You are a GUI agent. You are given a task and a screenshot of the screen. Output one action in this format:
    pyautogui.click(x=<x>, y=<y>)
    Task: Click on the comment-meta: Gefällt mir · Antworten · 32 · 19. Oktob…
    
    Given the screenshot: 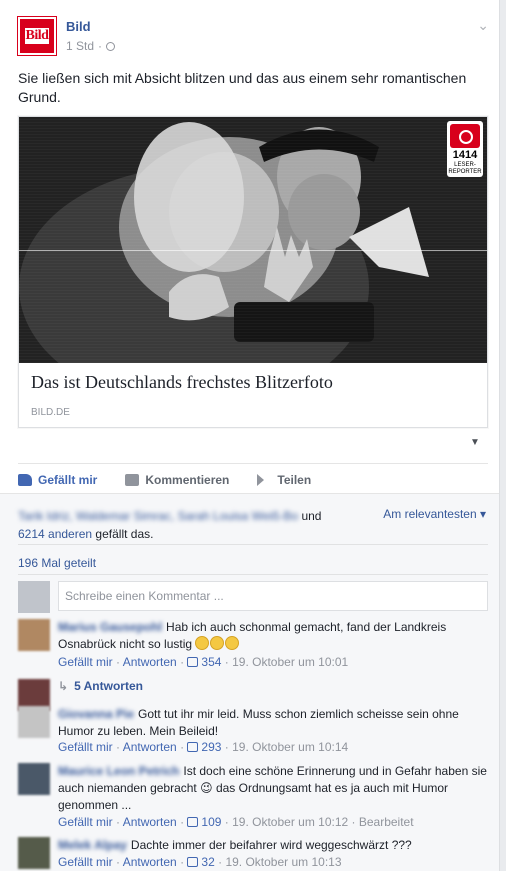 What is the action you would take?
    pyautogui.click(x=200, y=862)
    